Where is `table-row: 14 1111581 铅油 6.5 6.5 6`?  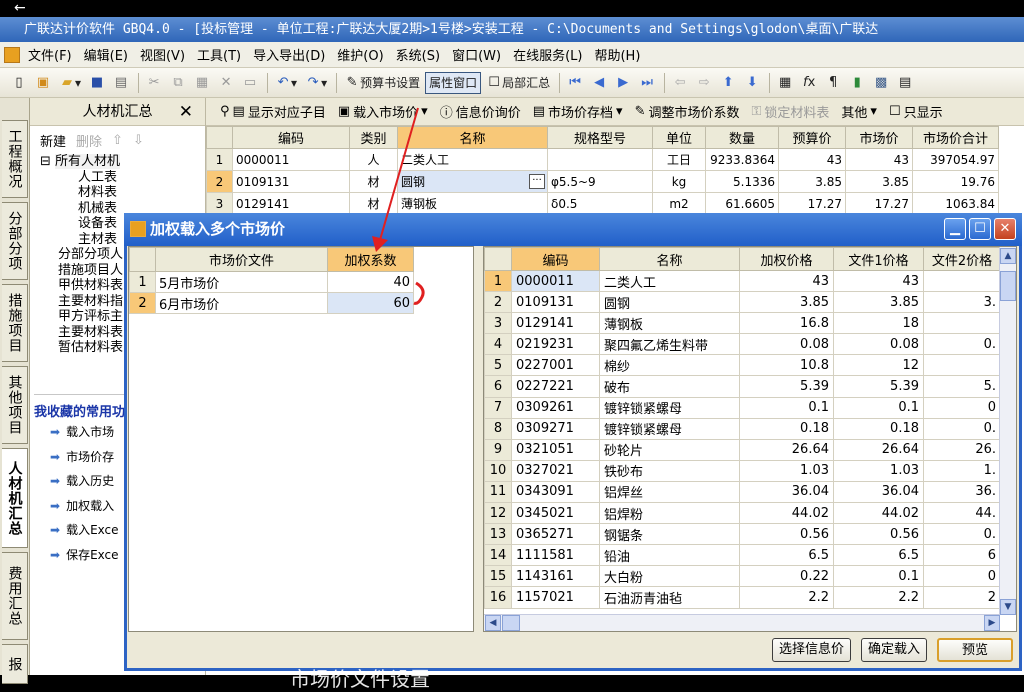 table-row: 14 1111581 铅油 6.5 6.5 6 is located at coordinates (742, 555).